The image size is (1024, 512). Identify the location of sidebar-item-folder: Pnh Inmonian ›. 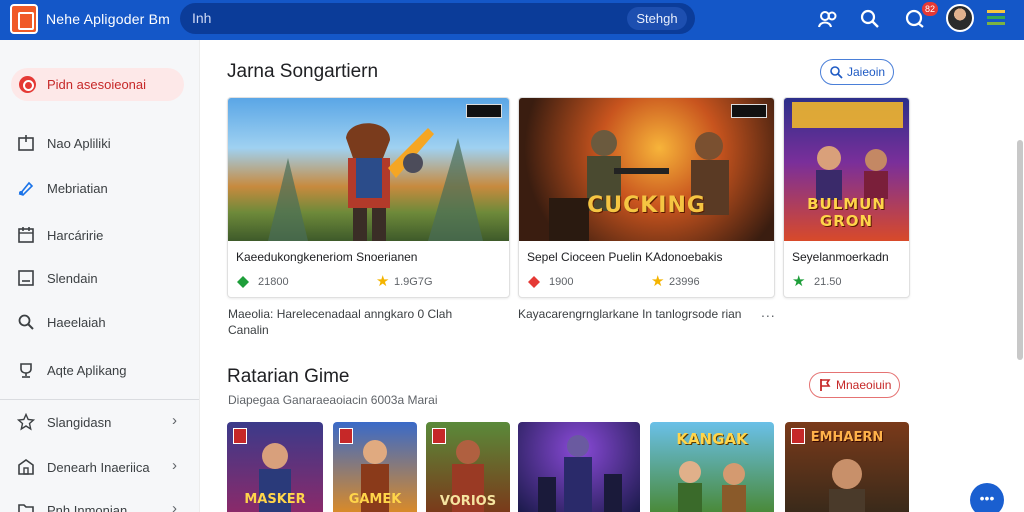
(99, 503).